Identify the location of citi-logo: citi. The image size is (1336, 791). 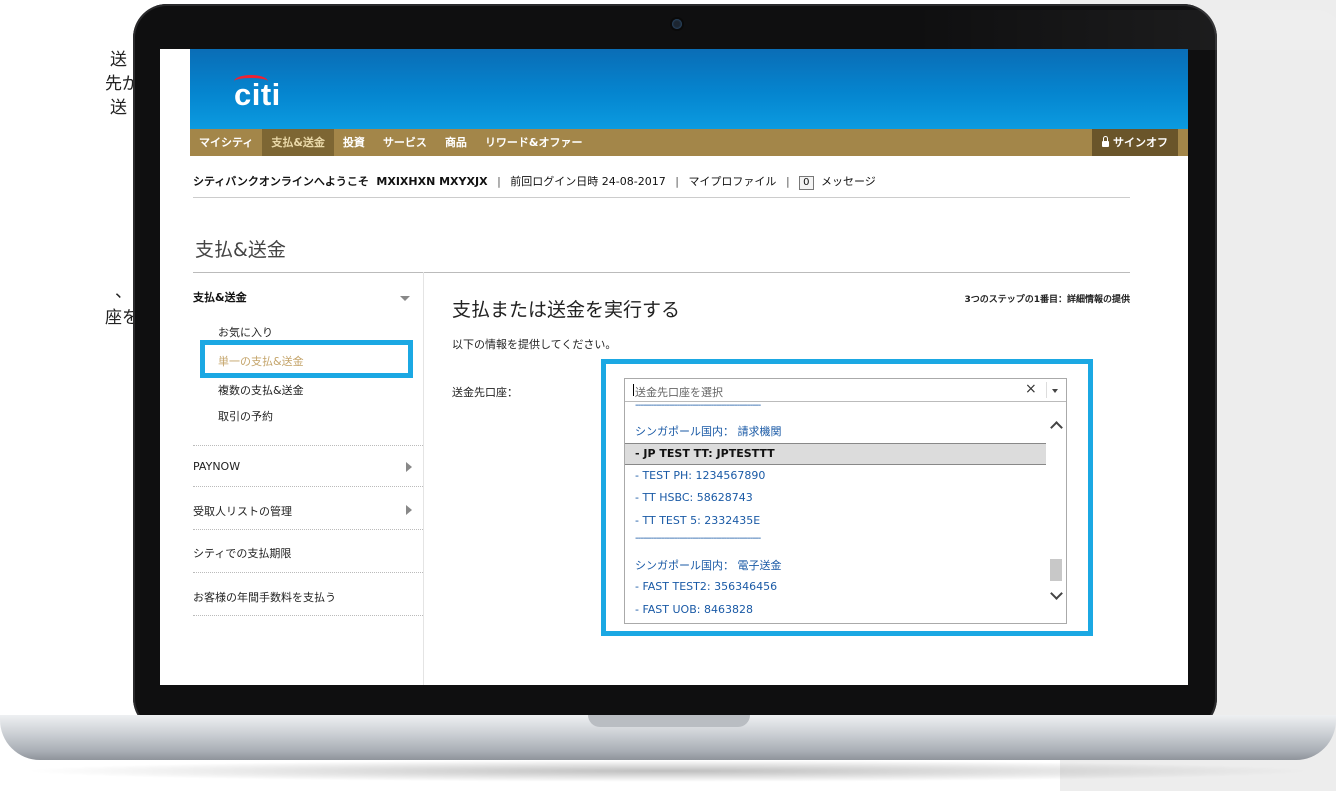
(257, 95).